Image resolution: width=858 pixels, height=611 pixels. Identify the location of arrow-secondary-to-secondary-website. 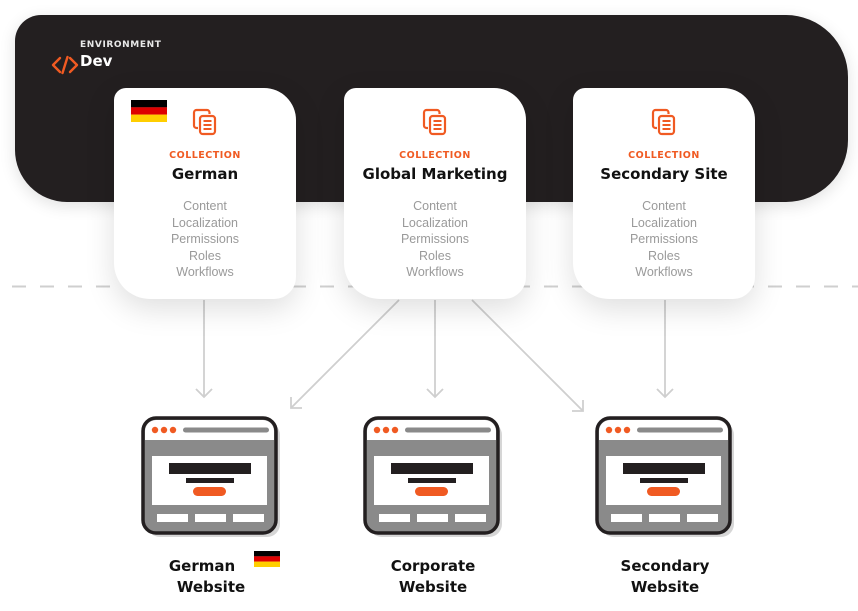
(665, 349).